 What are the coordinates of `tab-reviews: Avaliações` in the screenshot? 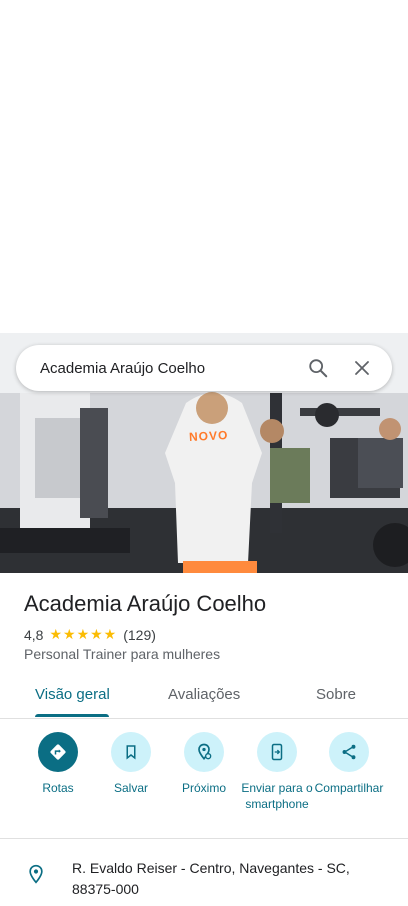 It's located at (204, 694).